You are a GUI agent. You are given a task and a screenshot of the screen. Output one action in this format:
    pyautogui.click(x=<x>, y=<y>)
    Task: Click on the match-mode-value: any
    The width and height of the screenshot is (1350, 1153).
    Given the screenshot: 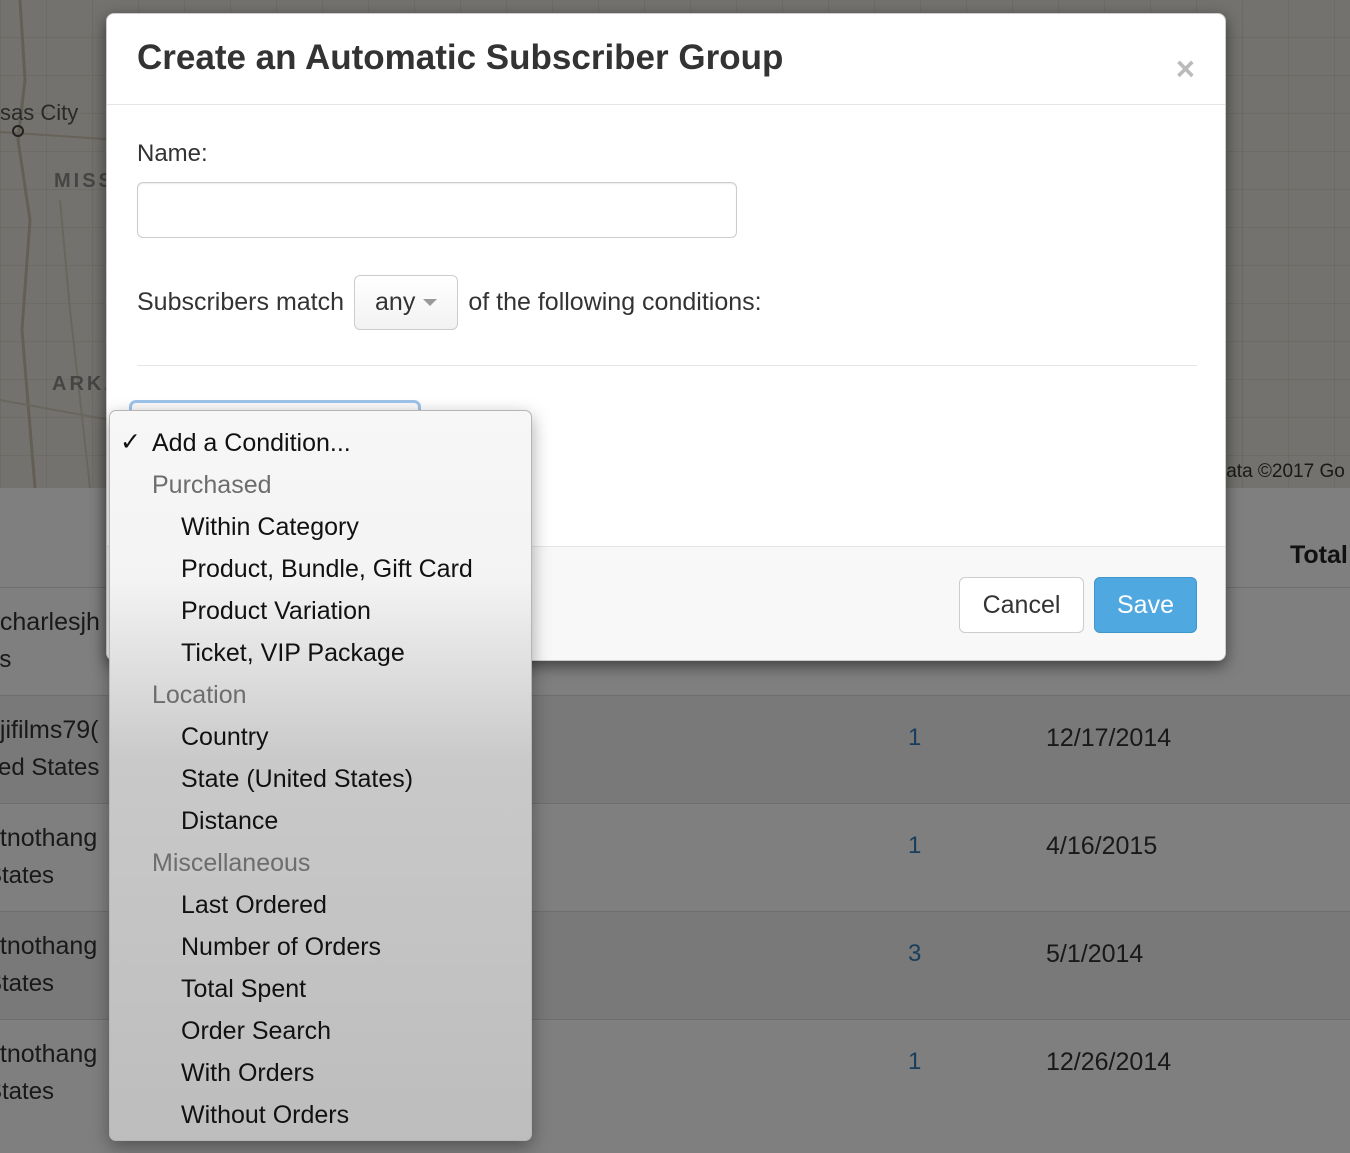 What is the action you would take?
    pyautogui.click(x=395, y=301)
    